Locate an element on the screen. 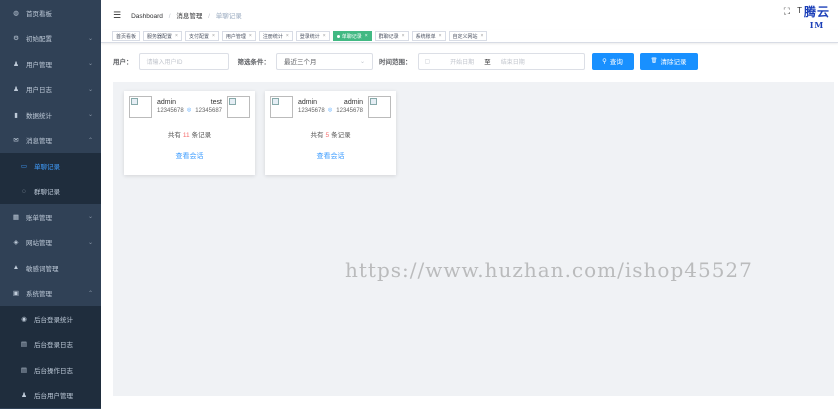  tag-0: 首页看板 is located at coordinates (126, 36).